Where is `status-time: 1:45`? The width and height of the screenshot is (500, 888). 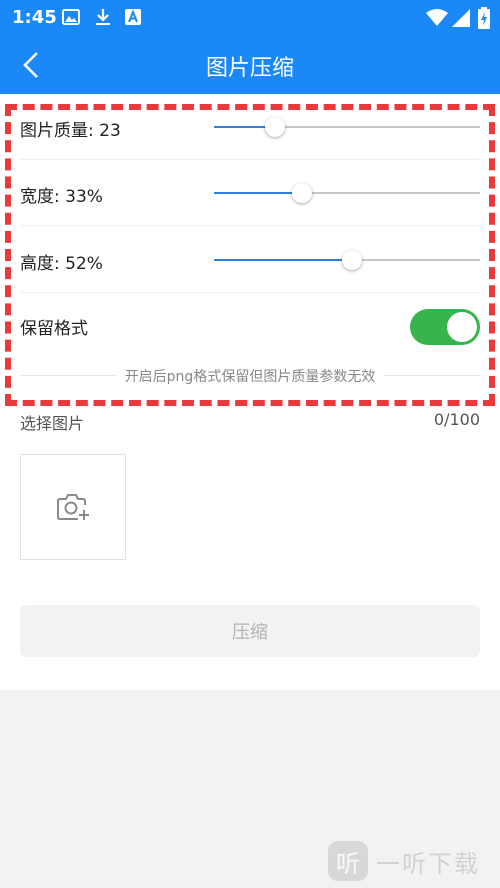 status-time: 1:45 is located at coordinates (34, 17).